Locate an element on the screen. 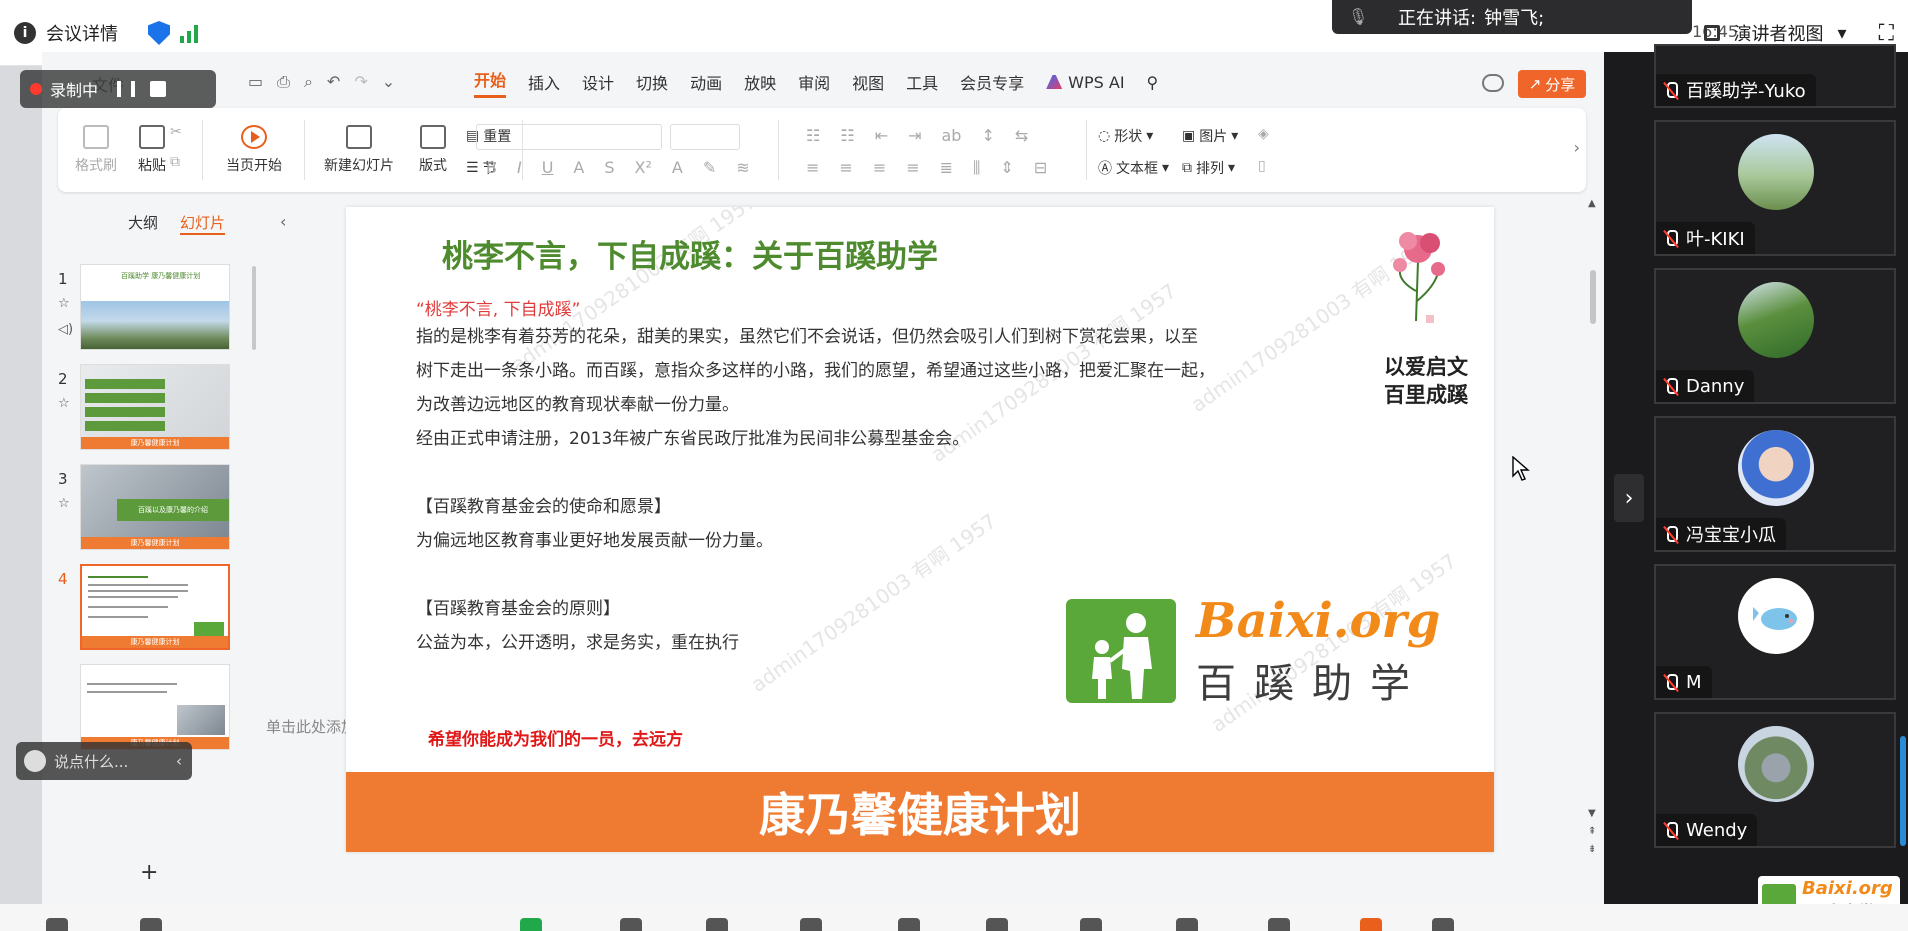 The width and height of the screenshot is (1908, 931). outdent-icon: ⇤ is located at coordinates (881, 135).